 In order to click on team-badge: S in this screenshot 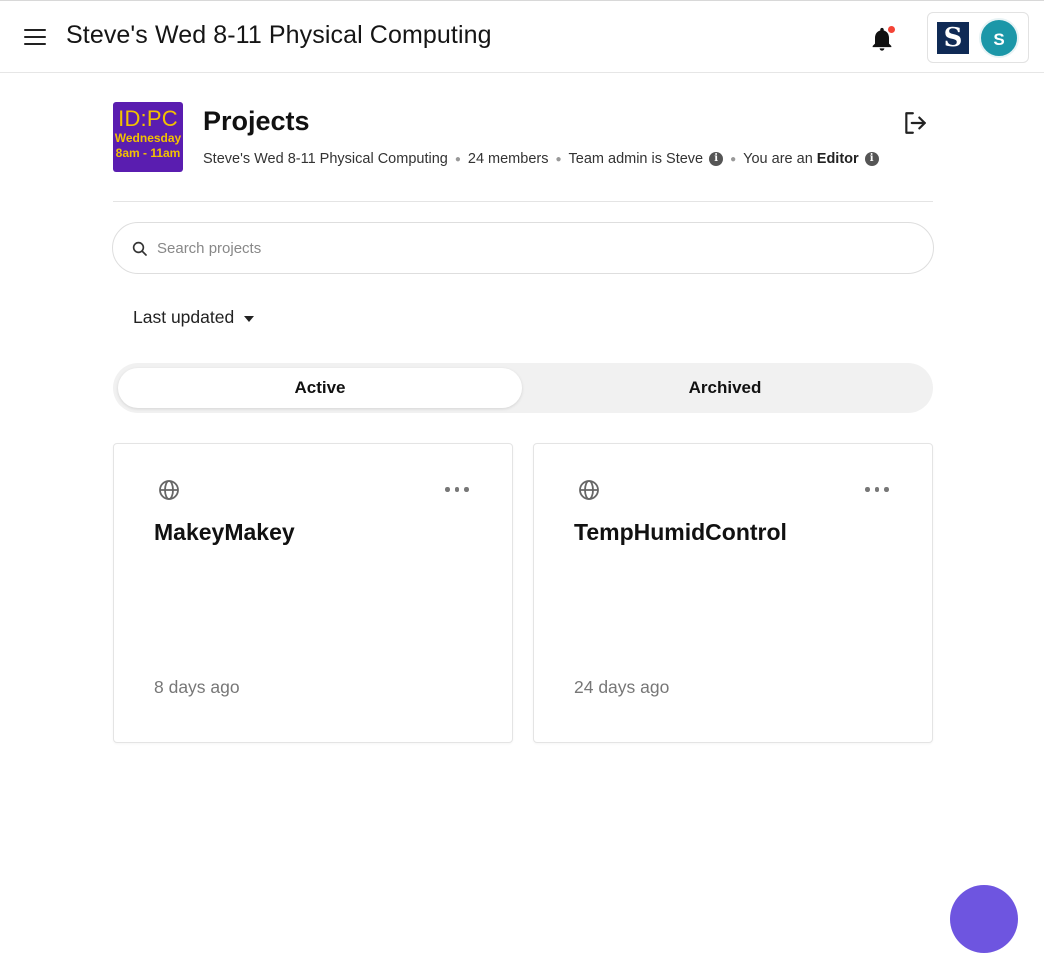, I will do `click(953, 38)`.